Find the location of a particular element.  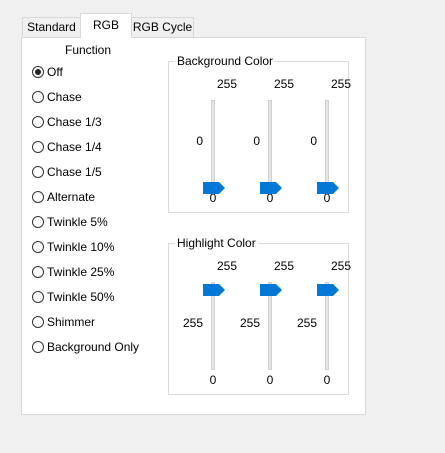

background-blue-max-label: 255 is located at coordinates (341, 84).